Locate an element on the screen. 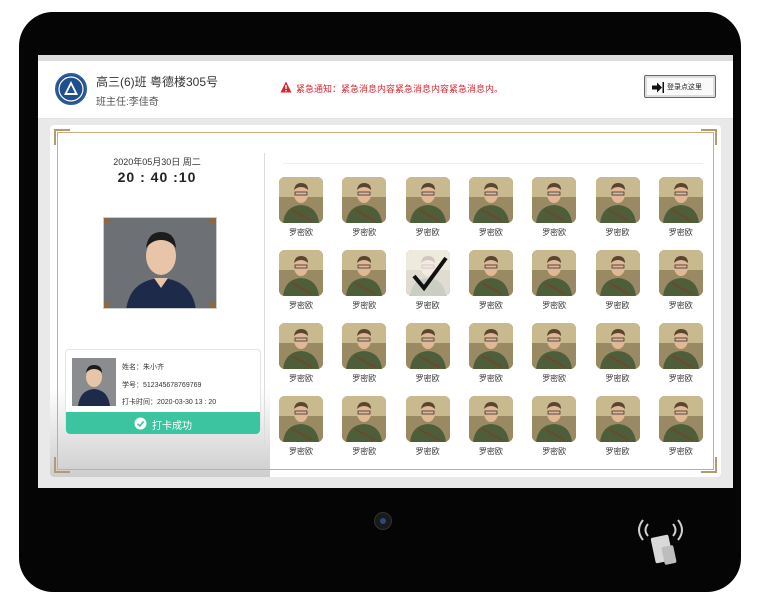 The width and height of the screenshot is (760, 605). student-name: 姓名：朱小齐 is located at coordinates (143, 367).